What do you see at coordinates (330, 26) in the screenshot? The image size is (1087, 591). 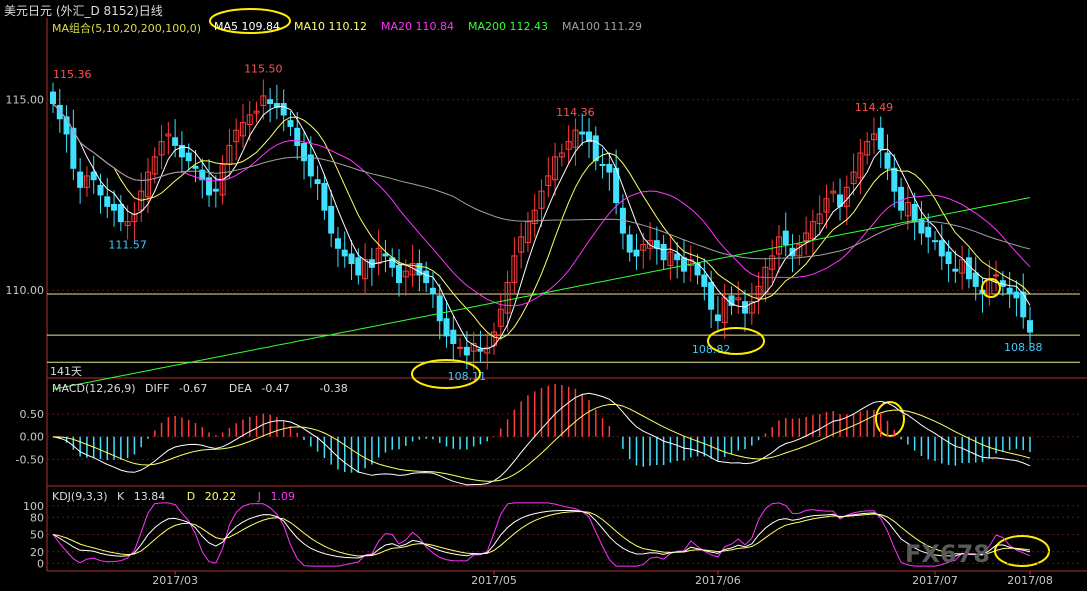 I see `ma-legend-item: MA10 110.12` at bounding box center [330, 26].